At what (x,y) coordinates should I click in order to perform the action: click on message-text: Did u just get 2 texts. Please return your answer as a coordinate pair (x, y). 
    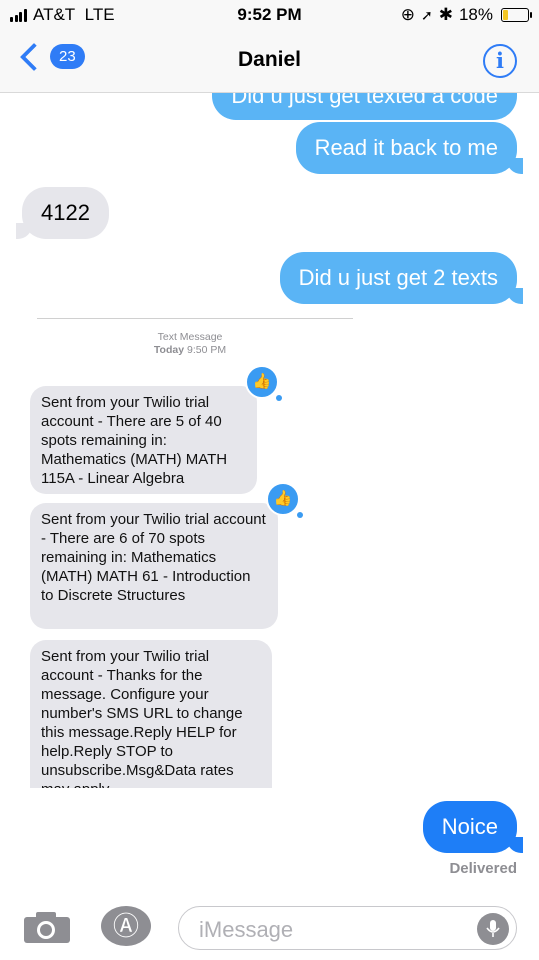
    Looking at the image, I should click on (398, 277).